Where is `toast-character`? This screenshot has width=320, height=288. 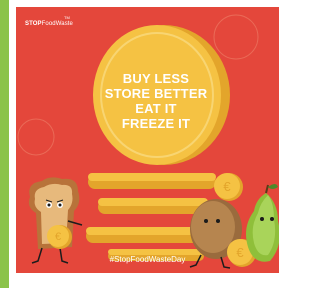
toast-character is located at coordinates (55, 220).